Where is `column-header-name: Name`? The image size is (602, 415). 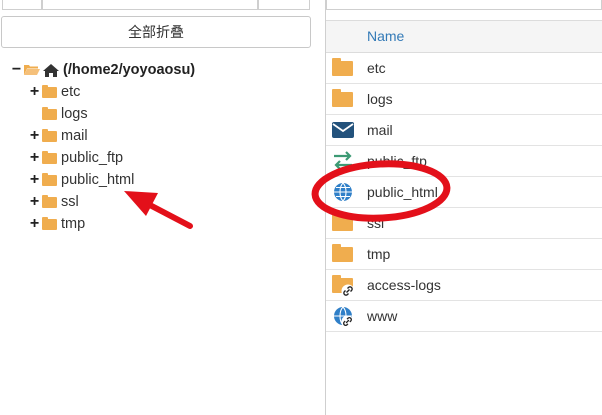
column-header-name: Name is located at coordinates (385, 36).